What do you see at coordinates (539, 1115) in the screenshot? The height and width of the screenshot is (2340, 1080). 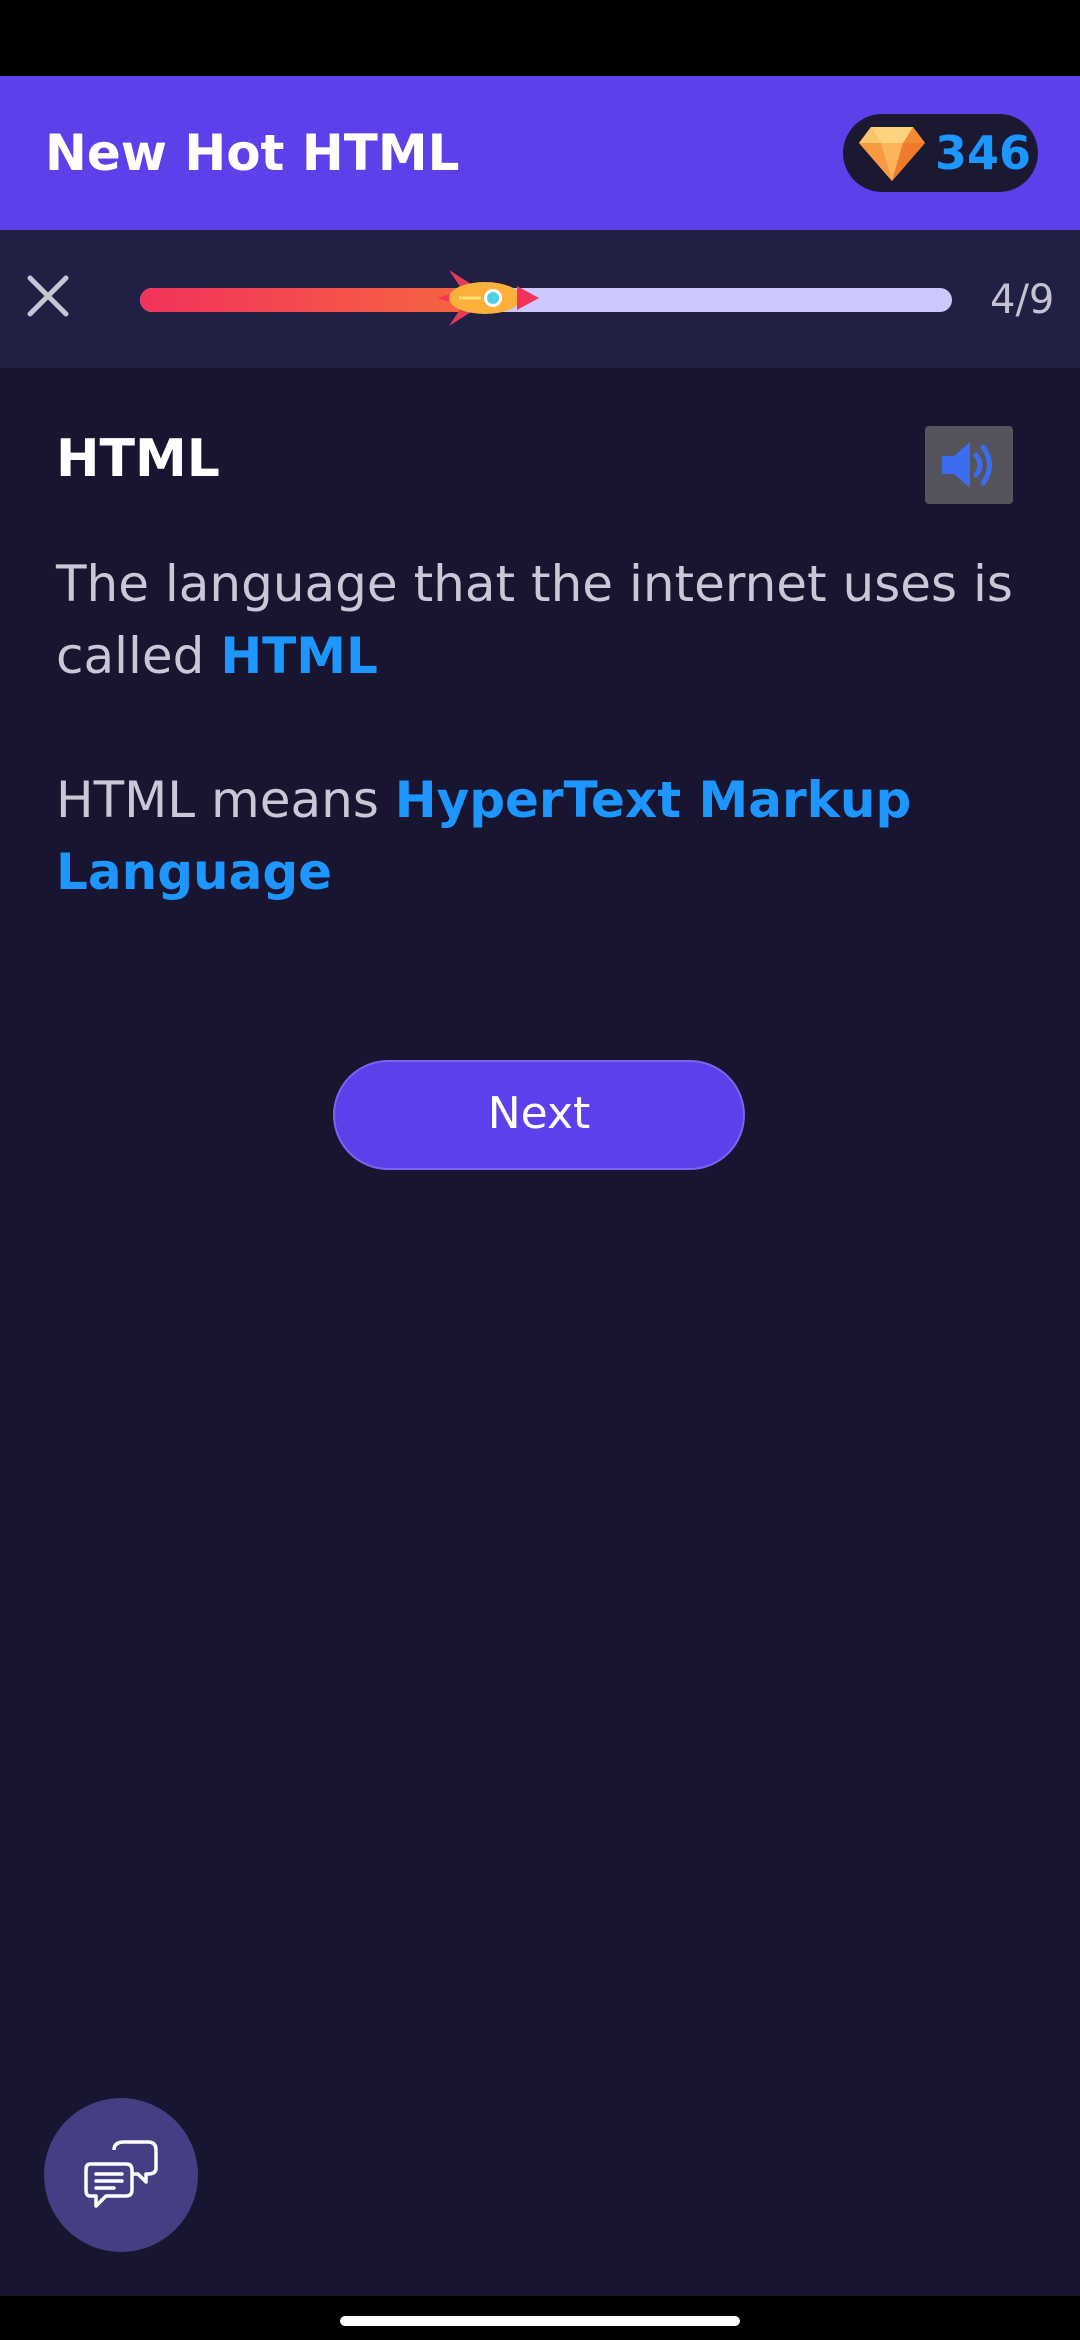 I see `next-button: Next` at bounding box center [539, 1115].